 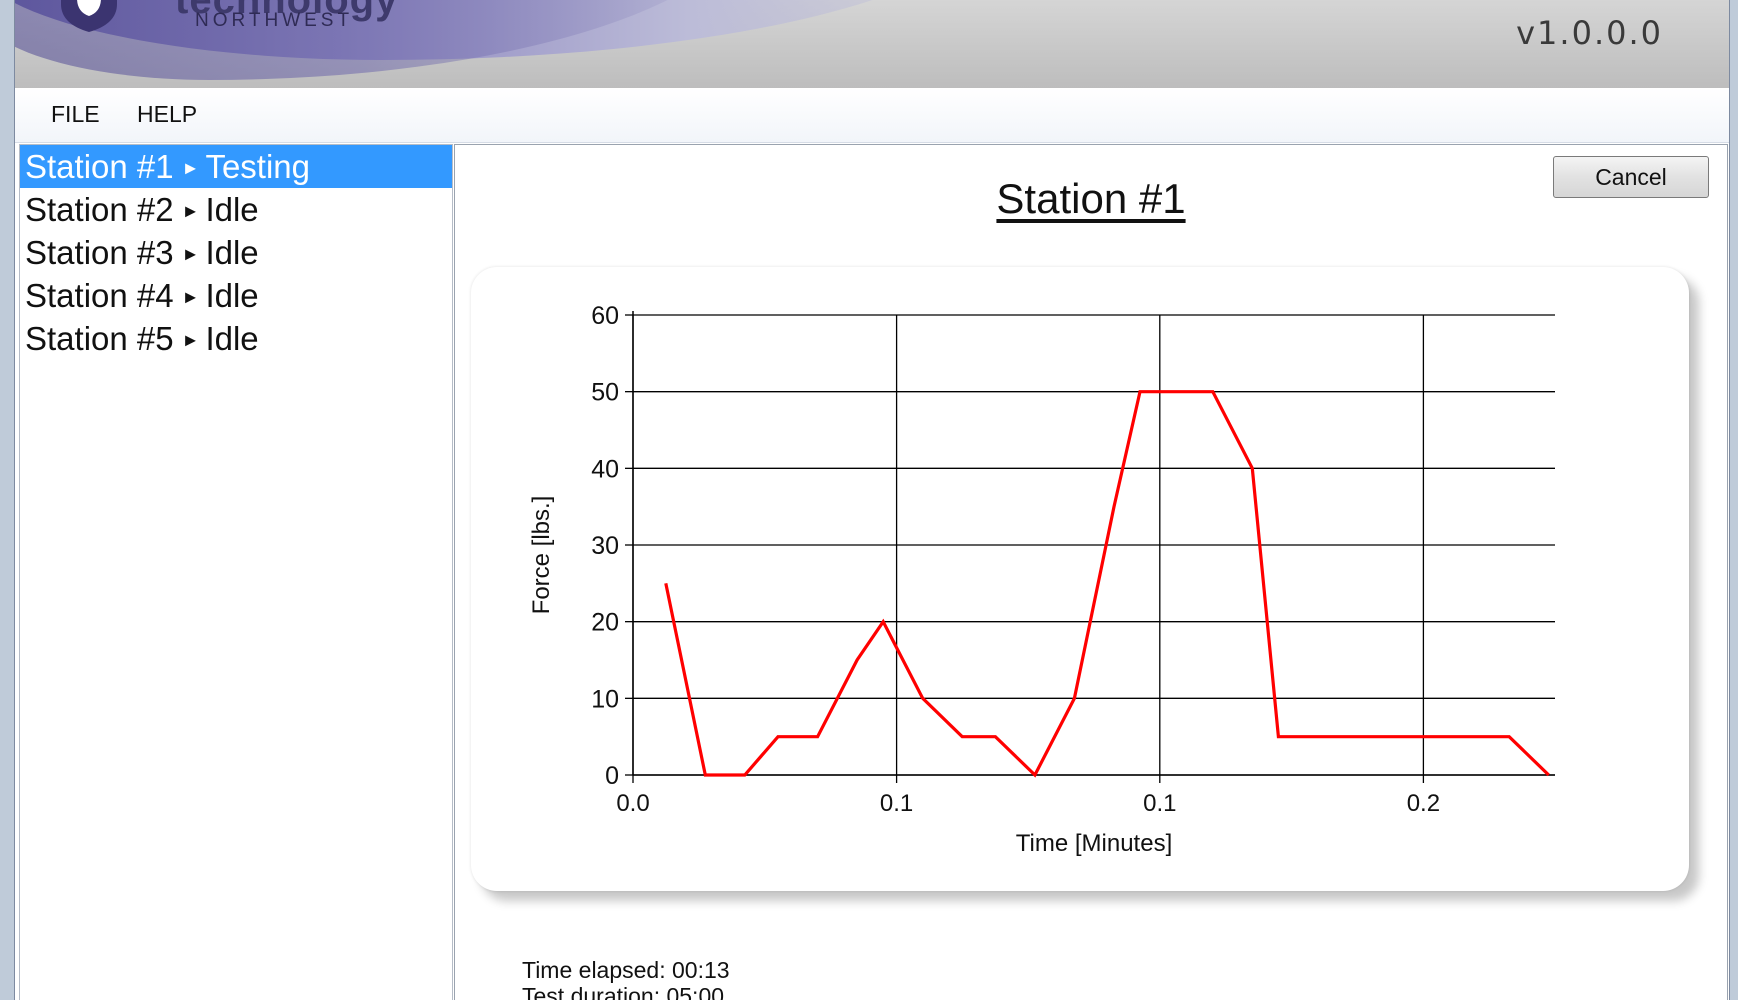 I want to click on station-item-2: Station #2 ► Idle, so click(x=236, y=209).